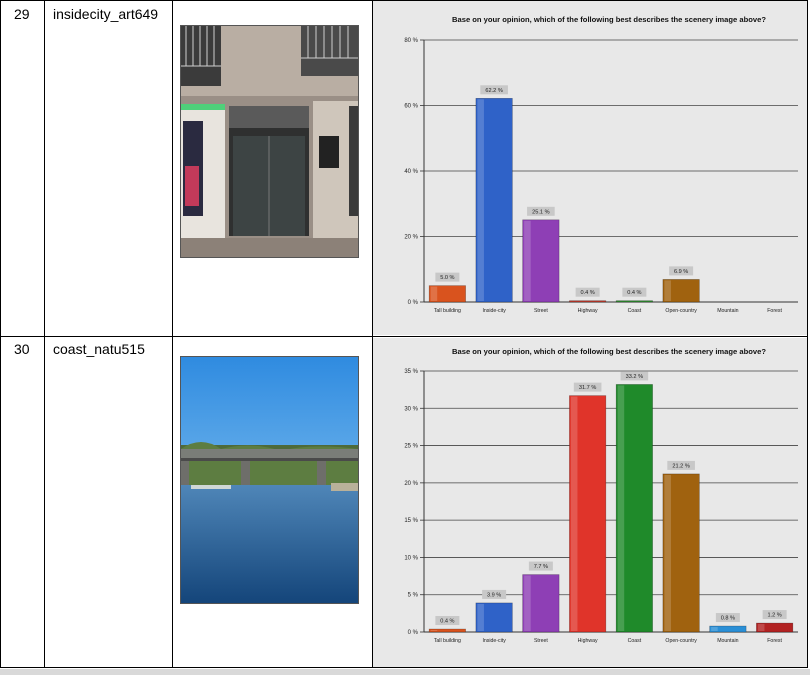 Image resolution: width=810 pixels, height=675 pixels. What do you see at coordinates (22, 14) in the screenshot?
I see `row-number: 29` at bounding box center [22, 14].